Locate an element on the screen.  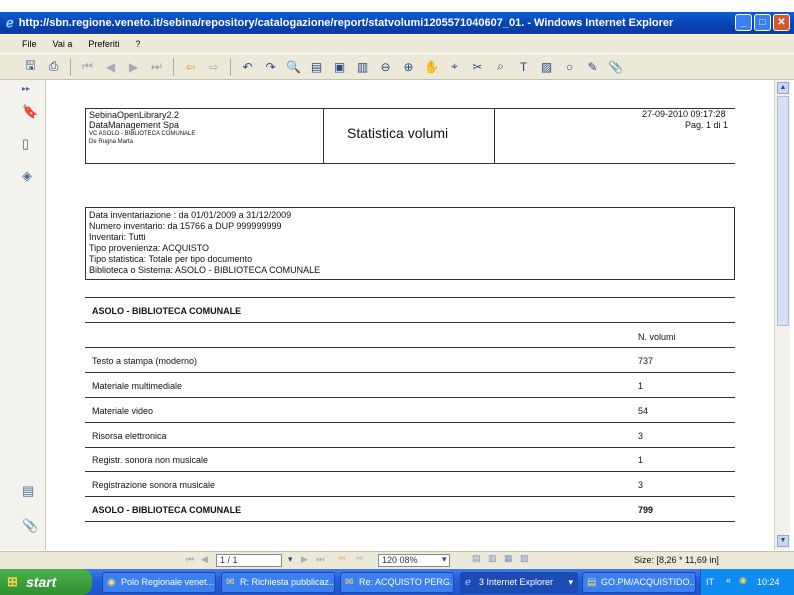
close-button: ✕ is located at coordinates (781, 22).